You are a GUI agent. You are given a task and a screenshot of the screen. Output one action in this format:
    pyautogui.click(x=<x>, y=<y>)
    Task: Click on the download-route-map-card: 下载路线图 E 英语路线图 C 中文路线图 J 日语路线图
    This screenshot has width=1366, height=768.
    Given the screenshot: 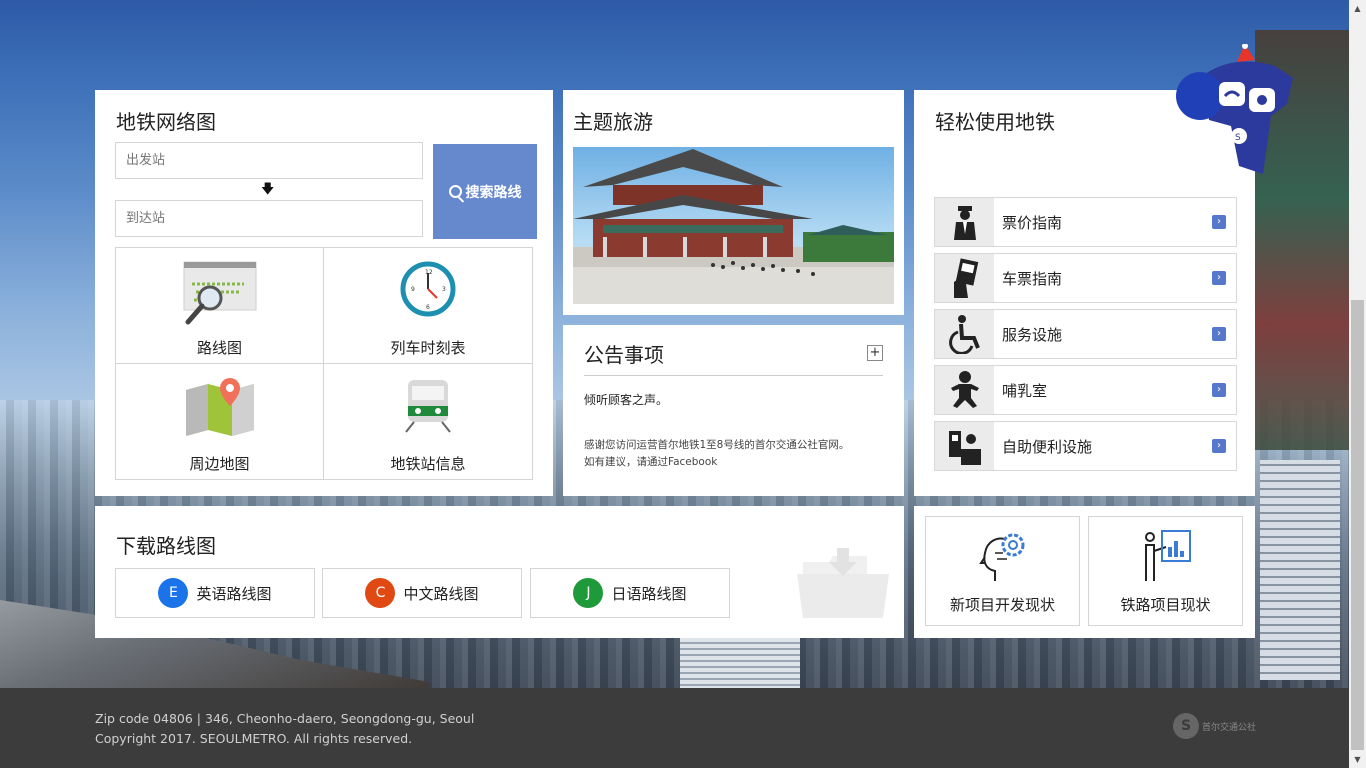 What is the action you would take?
    pyautogui.click(x=499, y=572)
    